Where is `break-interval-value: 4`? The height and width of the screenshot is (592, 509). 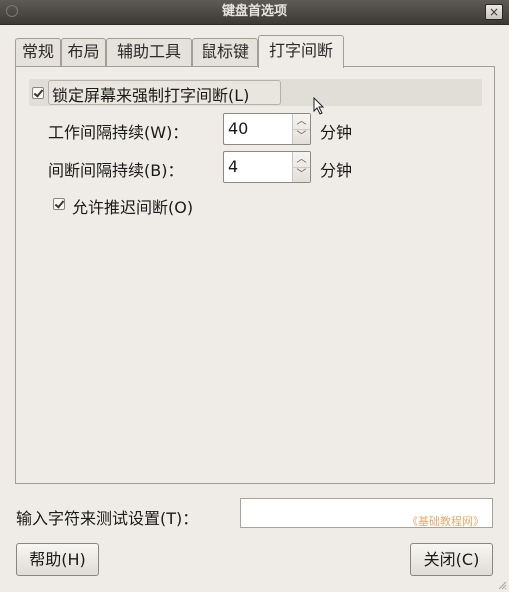 break-interval-value: 4 is located at coordinates (233, 167).